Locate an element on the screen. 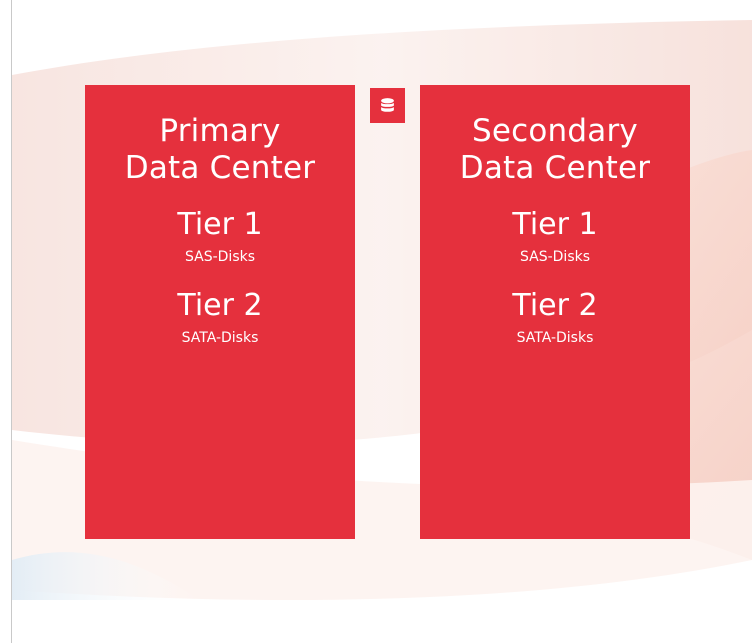  panel-title: Secondary Data Center is located at coordinates (555, 150).